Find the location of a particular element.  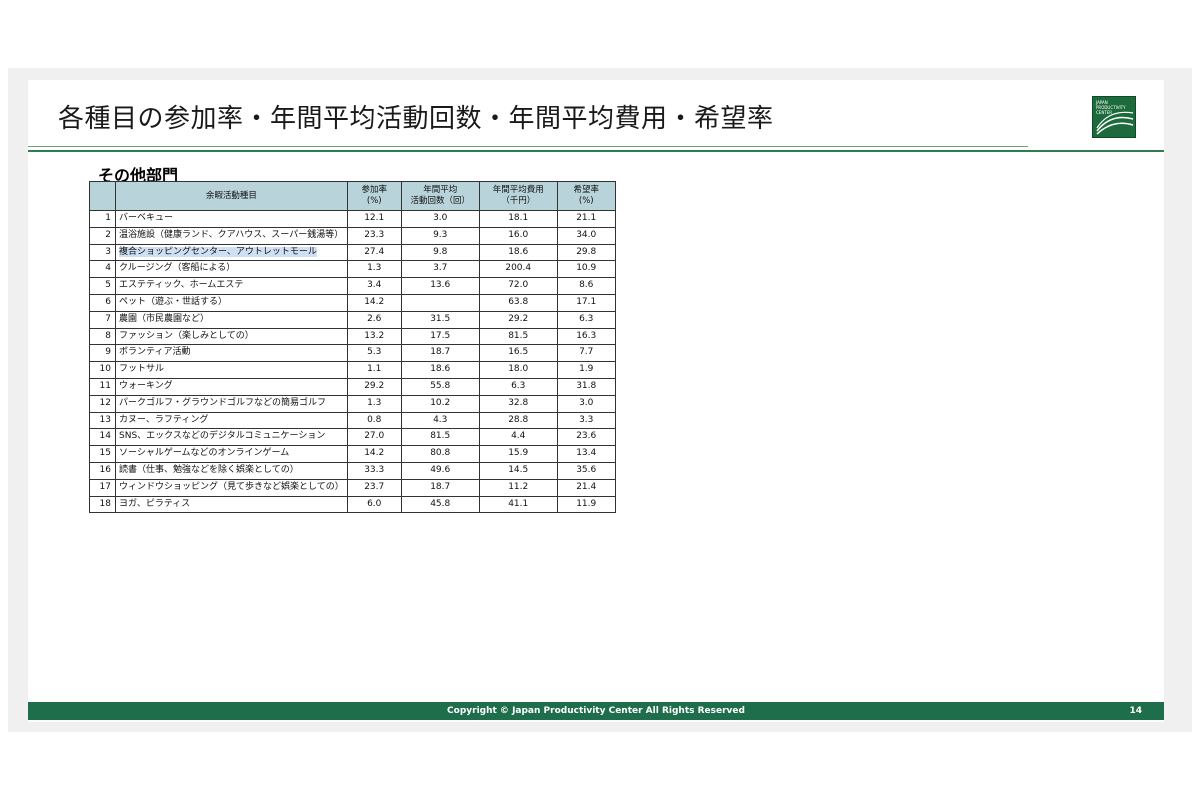

slide-title: 各種目の参加率・年間平均活動回数・年間平均費用・希望率 is located at coordinates (416, 119).